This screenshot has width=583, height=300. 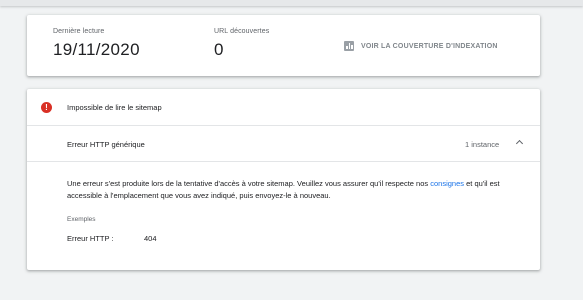 What do you see at coordinates (291, 3) in the screenshot?
I see `top-bar` at bounding box center [291, 3].